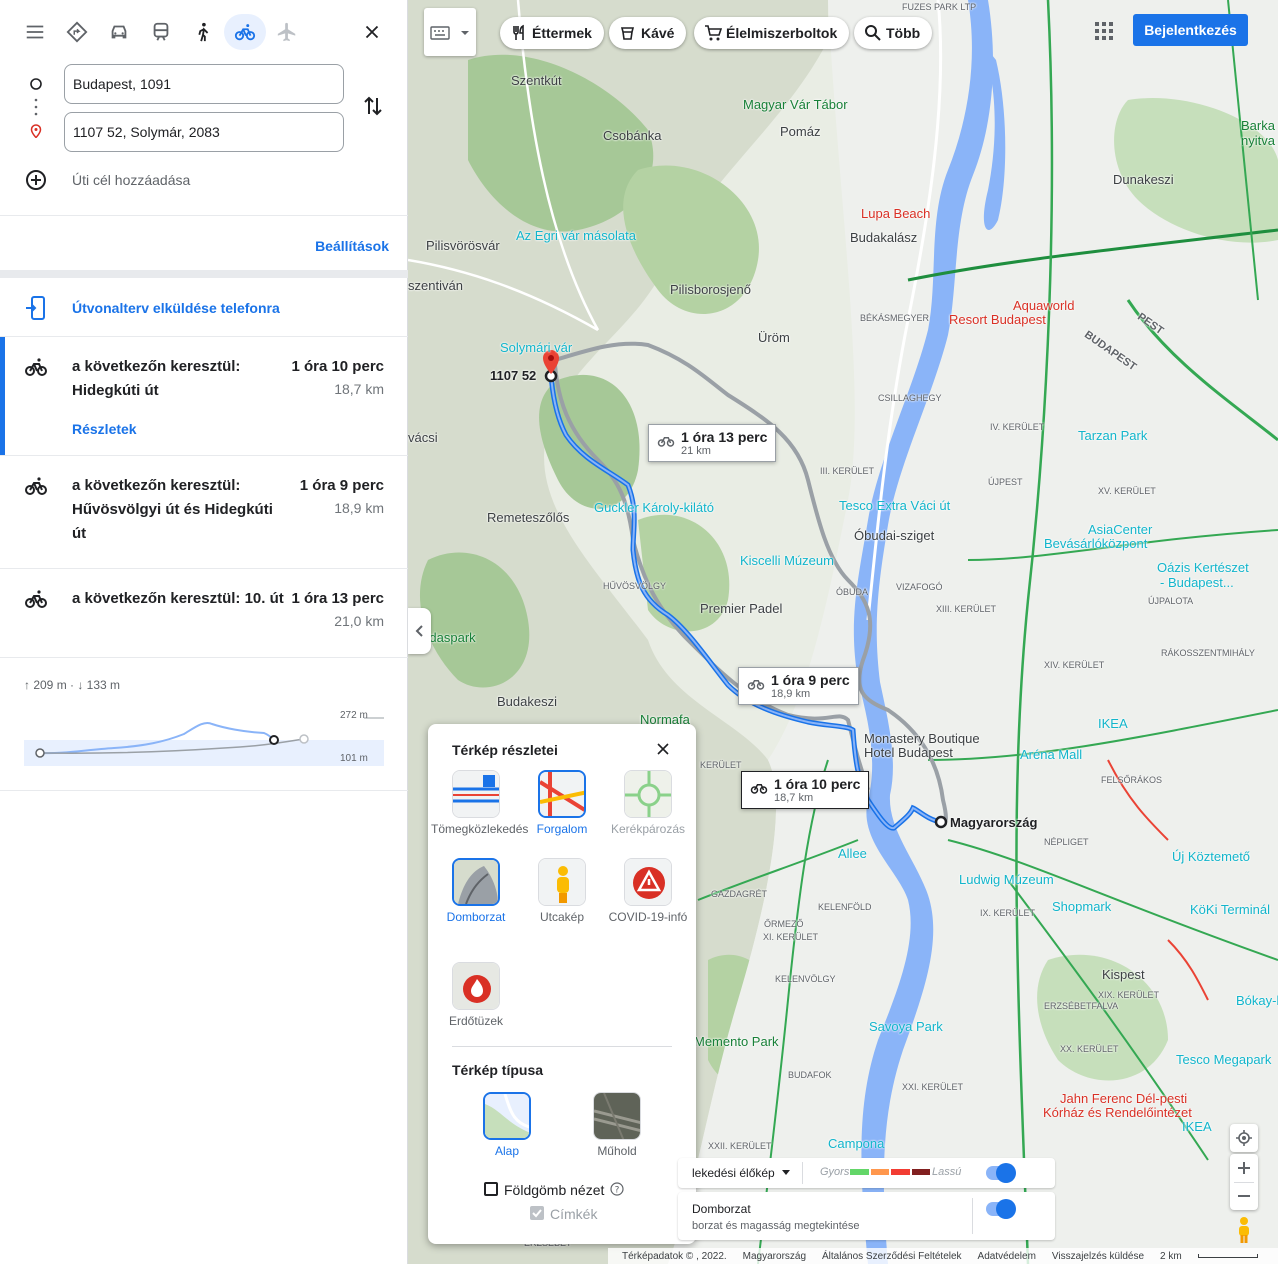 This screenshot has height=1264, width=1278. Describe the element at coordinates (712, 443) in the screenshot. I see `route-tooltip-3: 1 óra 13 perc 21 km` at that location.